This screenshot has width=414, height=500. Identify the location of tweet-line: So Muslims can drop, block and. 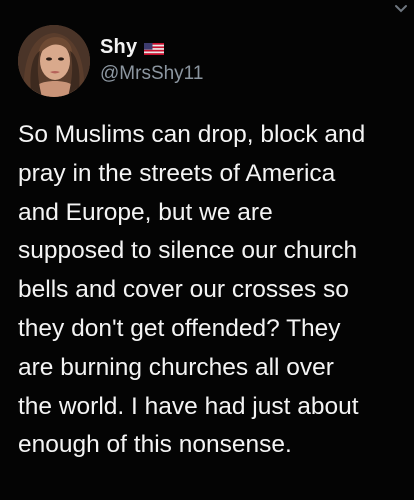
(192, 134).